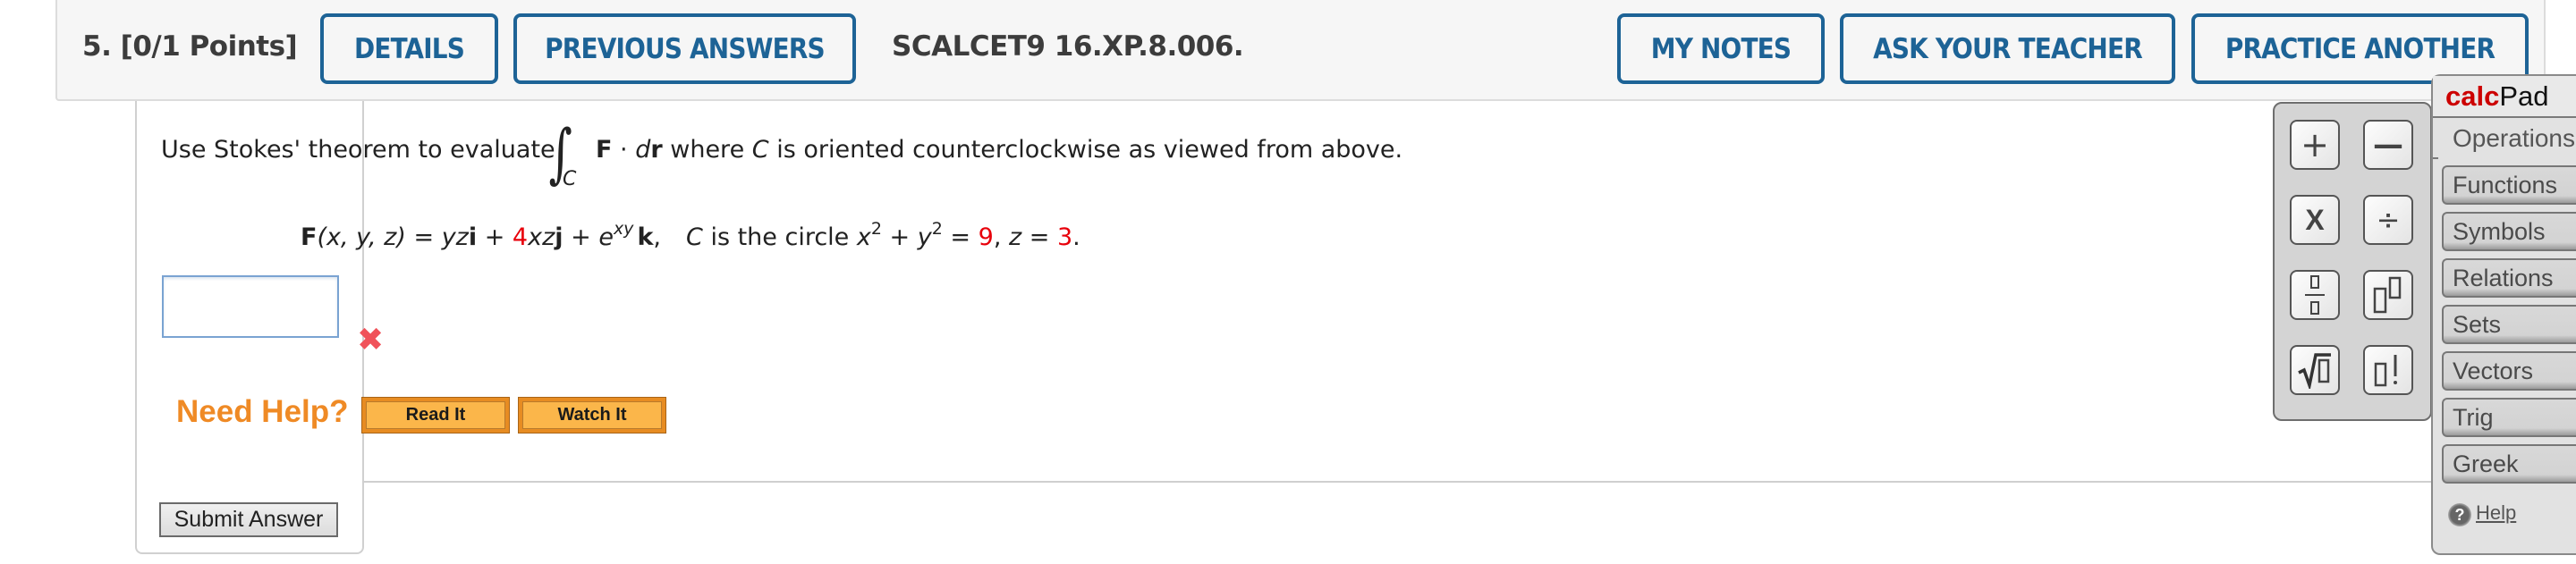 The width and height of the screenshot is (2576, 564). I want to click on watch-it-button: Watch It, so click(592, 415).